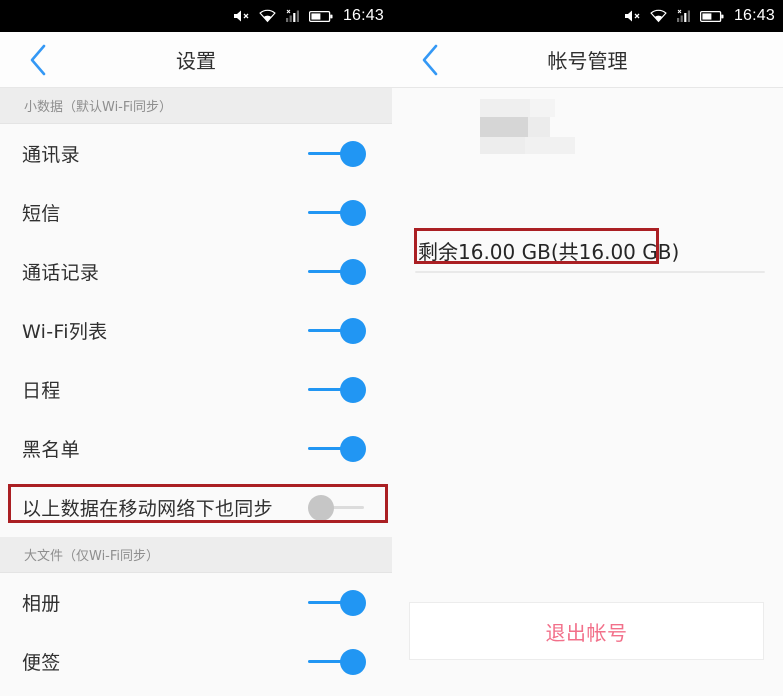 The height and width of the screenshot is (696, 783). What do you see at coordinates (41, 604) in the screenshot?
I see `row-label: 相册` at bounding box center [41, 604].